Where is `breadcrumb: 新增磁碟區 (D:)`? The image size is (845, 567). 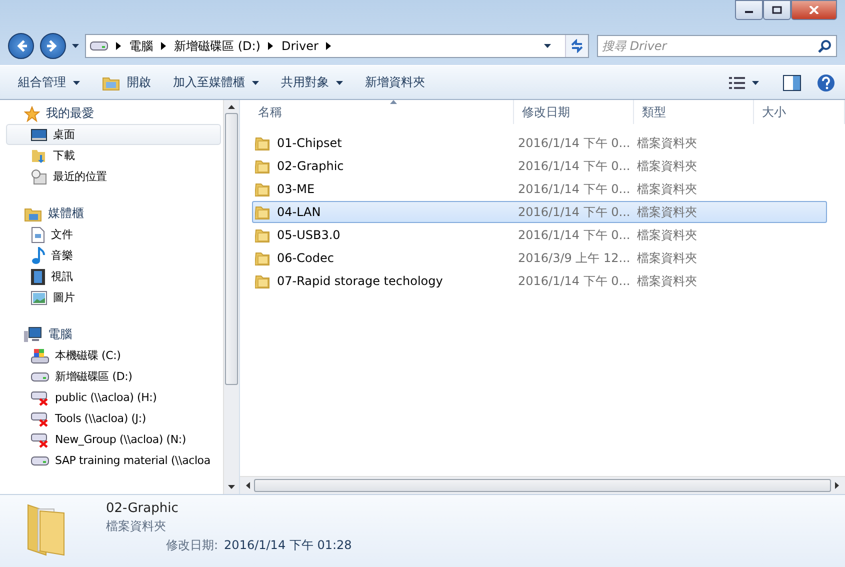
breadcrumb: 新增磁碟區 (D:) is located at coordinates (217, 46).